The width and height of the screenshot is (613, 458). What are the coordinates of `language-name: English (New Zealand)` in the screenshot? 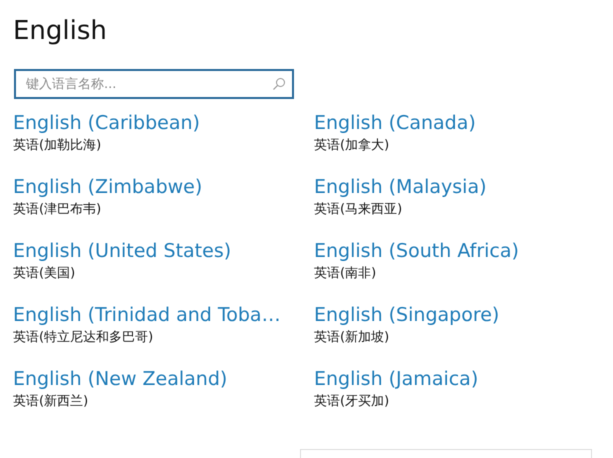 It's located at (163, 379).